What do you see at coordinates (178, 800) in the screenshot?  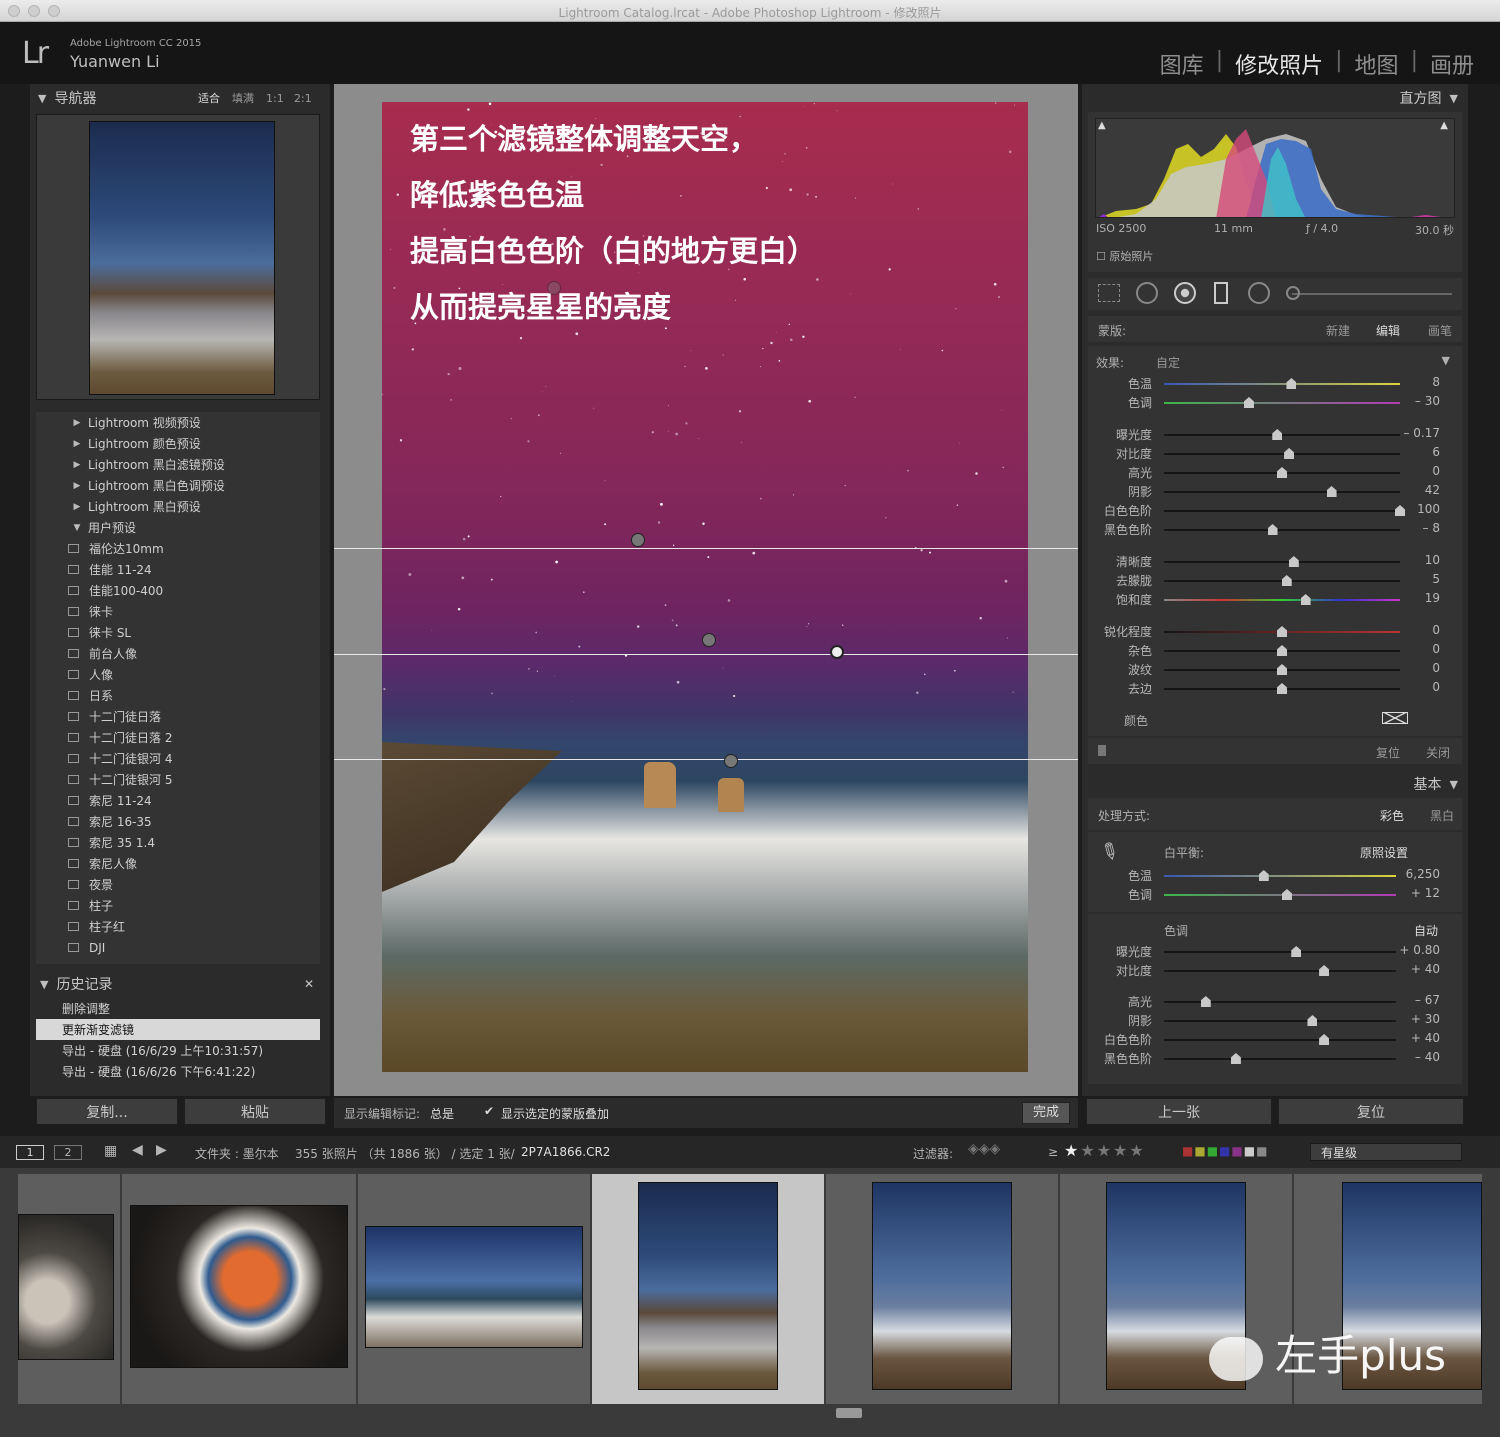 I see `preset-item: 索尼 11-24` at bounding box center [178, 800].